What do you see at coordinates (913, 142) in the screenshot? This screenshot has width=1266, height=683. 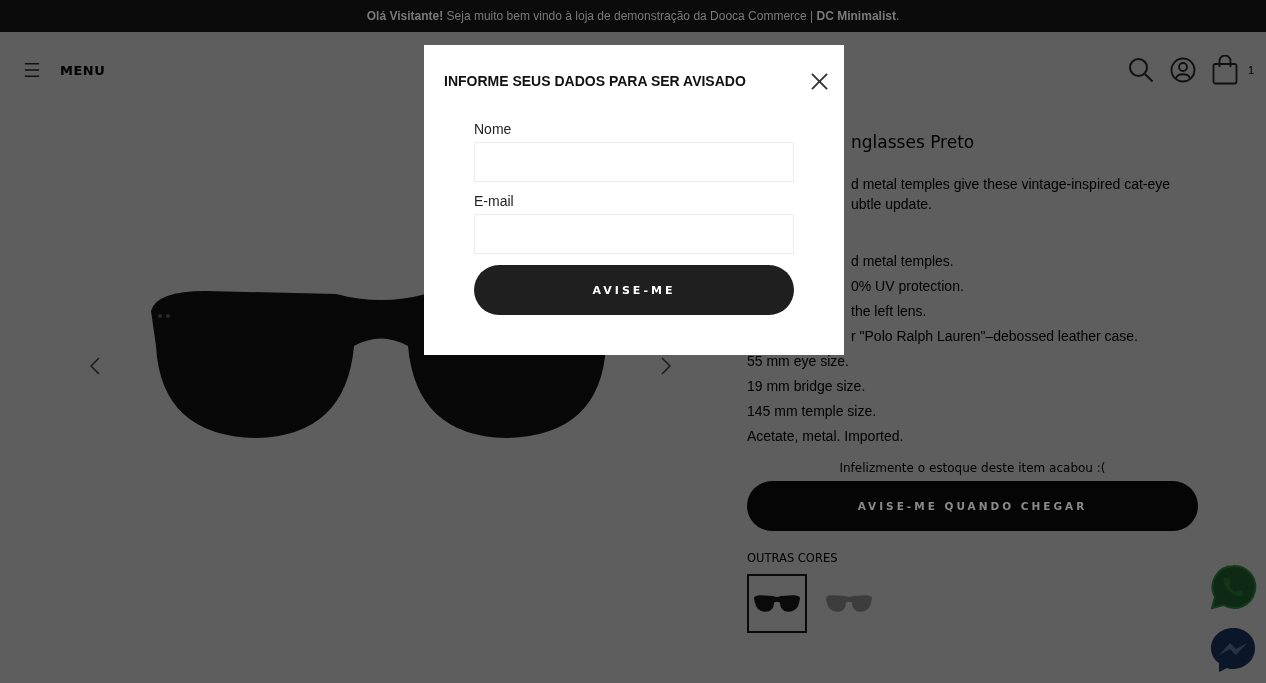 I see `product-title: nglasses Preto` at bounding box center [913, 142].